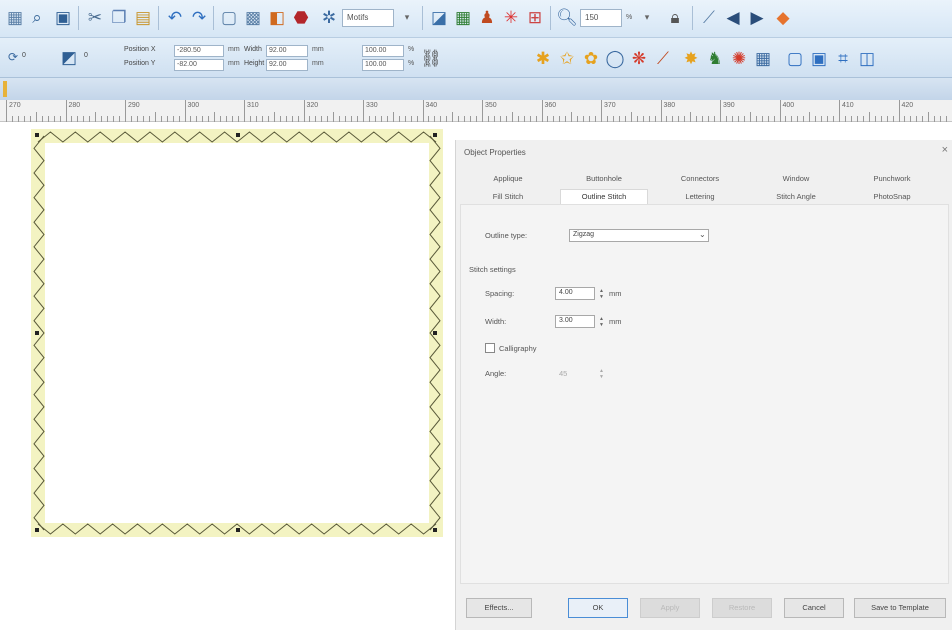 The height and width of the screenshot is (630, 952). I want to click on undo-icon: ↶, so click(175, 17).